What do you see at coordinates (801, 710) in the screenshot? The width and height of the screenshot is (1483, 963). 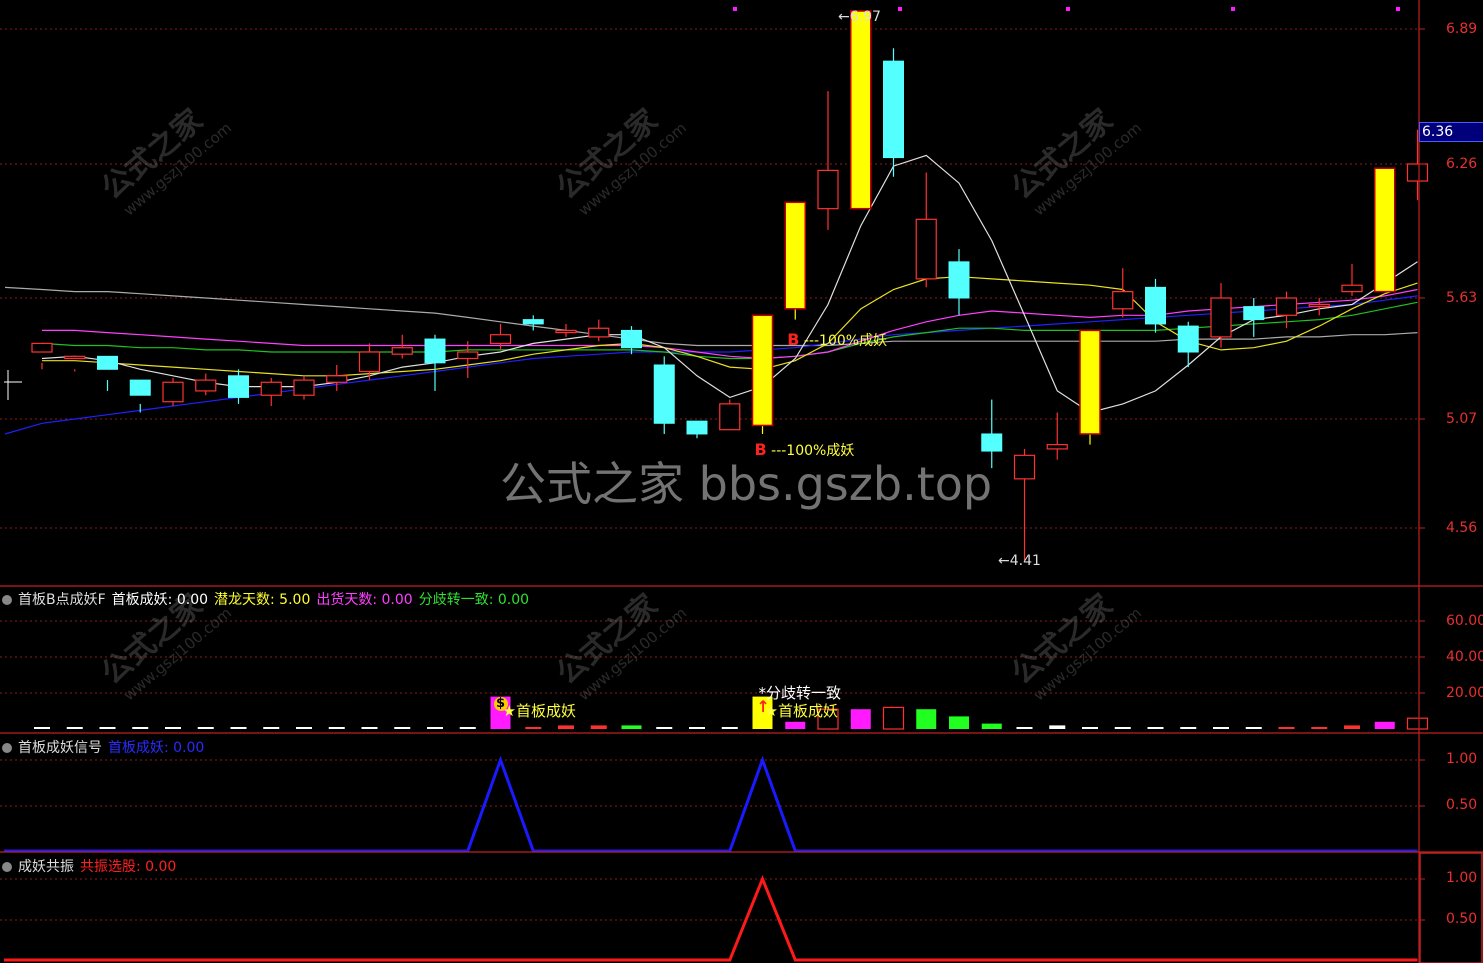 I see `shouban-label: ★首板成妖` at bounding box center [801, 710].